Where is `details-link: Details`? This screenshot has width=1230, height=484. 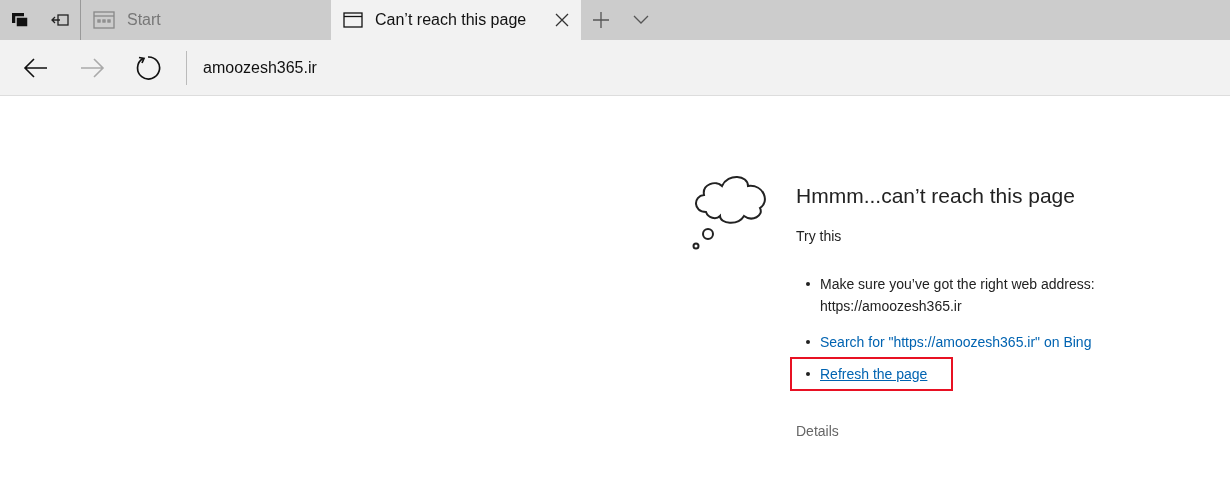
details-link: Details is located at coordinates (817, 431).